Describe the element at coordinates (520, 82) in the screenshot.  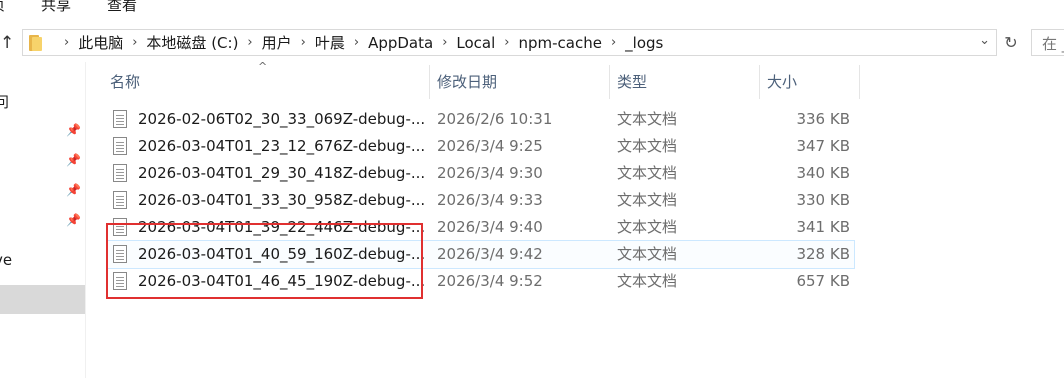
I see `column-header-date: 修改日期` at that location.